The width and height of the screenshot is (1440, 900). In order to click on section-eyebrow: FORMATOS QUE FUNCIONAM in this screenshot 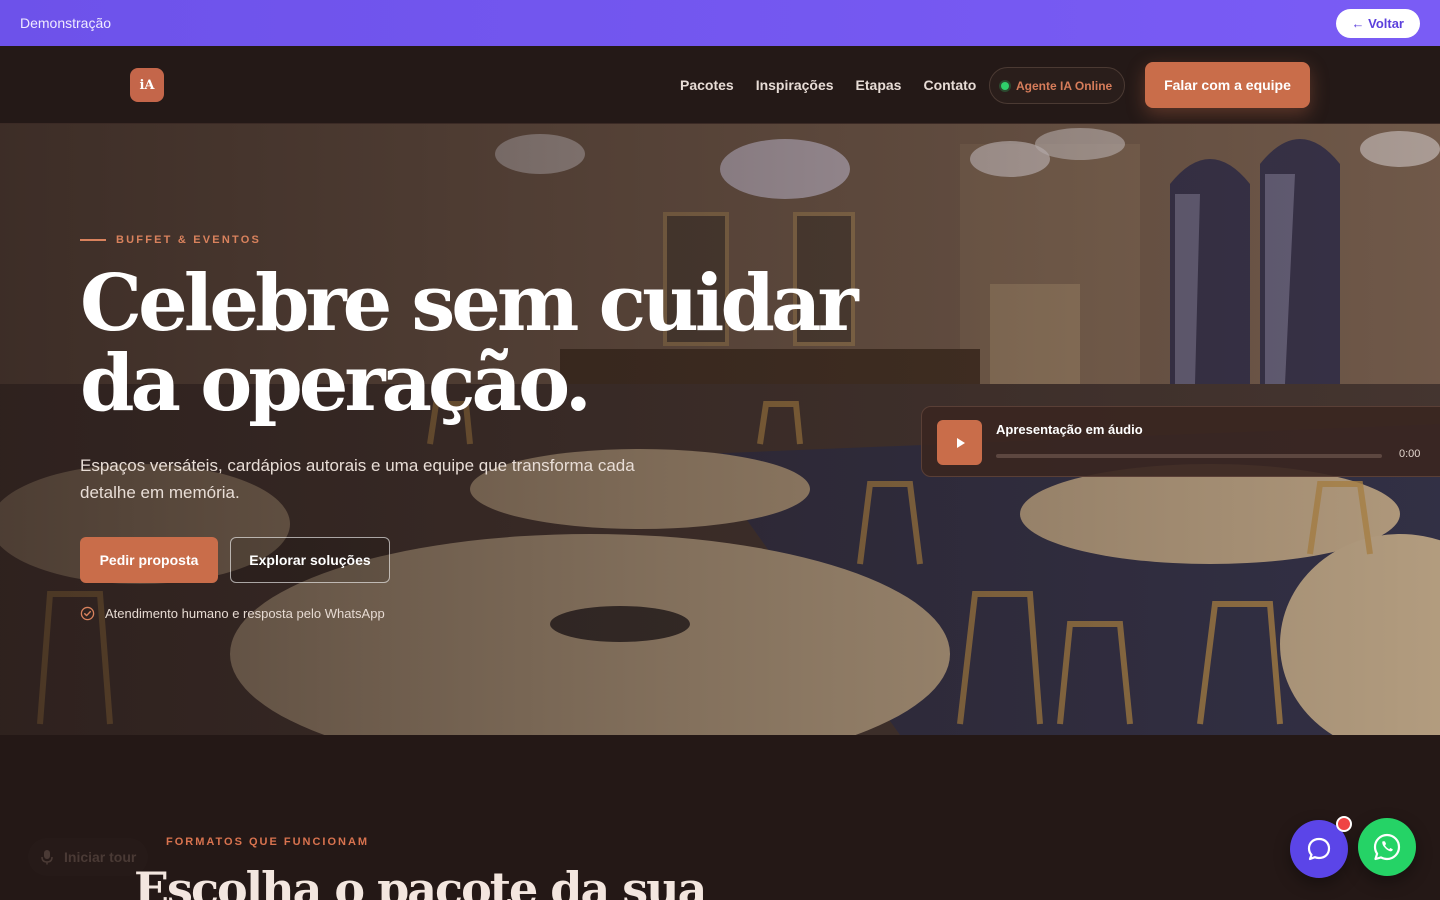, I will do `click(268, 842)`.